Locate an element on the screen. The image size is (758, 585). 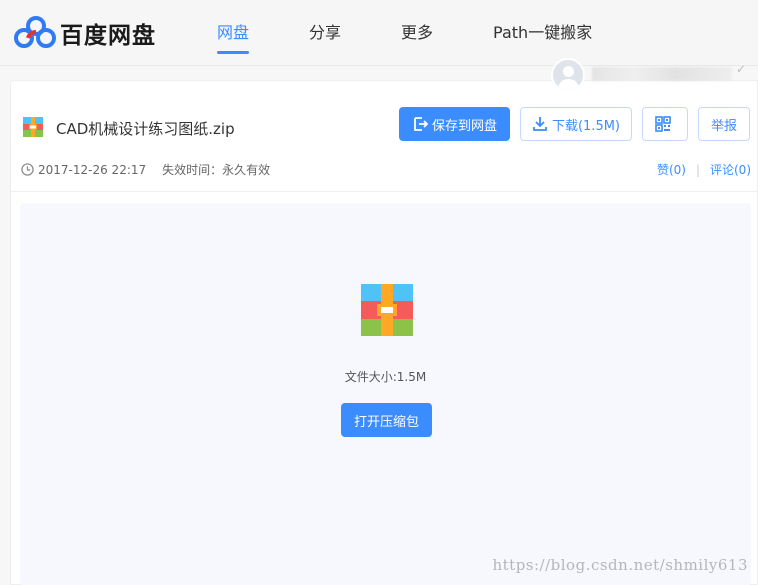
file-size: 文件大小:1.5M is located at coordinates (385, 377).